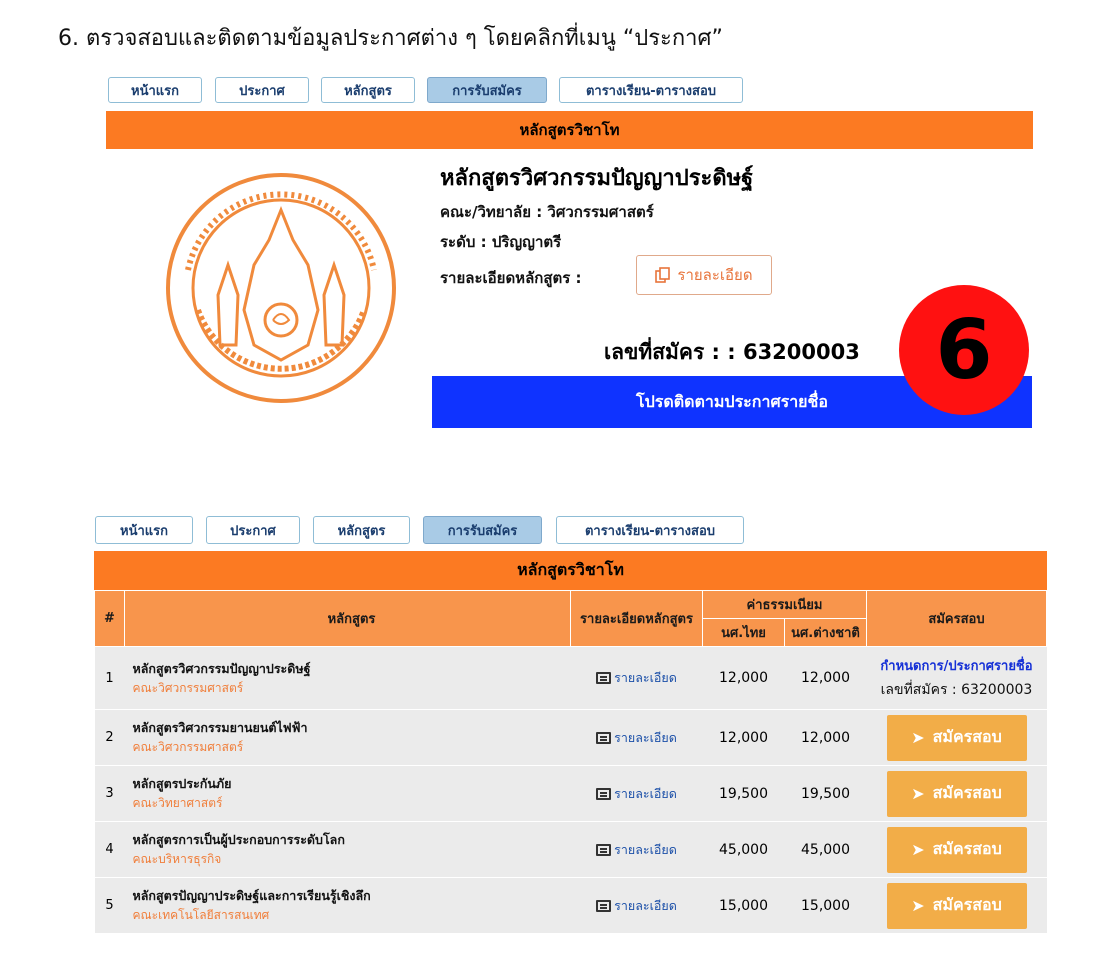 This screenshot has width=1116, height=959. What do you see at coordinates (743, 632) in the screenshot?
I see `col-fee-thai: นศ.ไทย` at bounding box center [743, 632].